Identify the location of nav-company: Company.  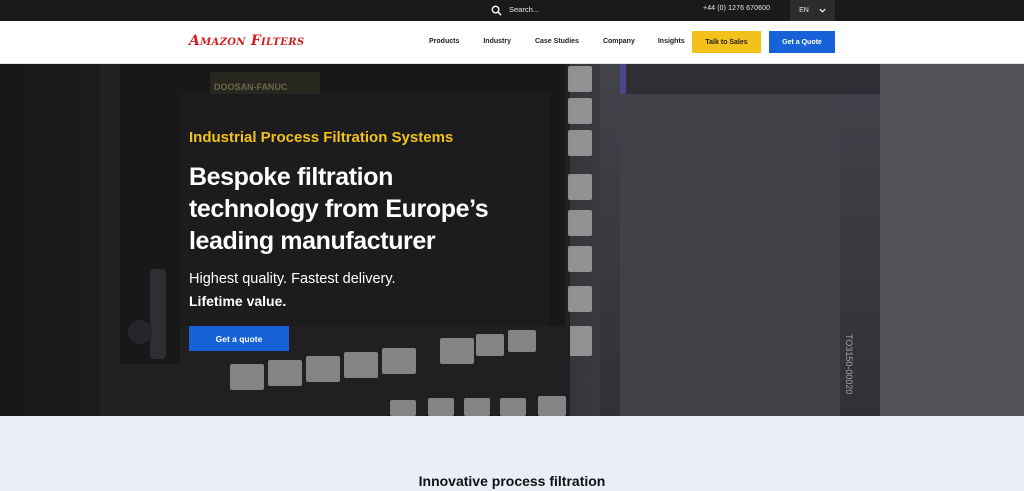
(619, 41).